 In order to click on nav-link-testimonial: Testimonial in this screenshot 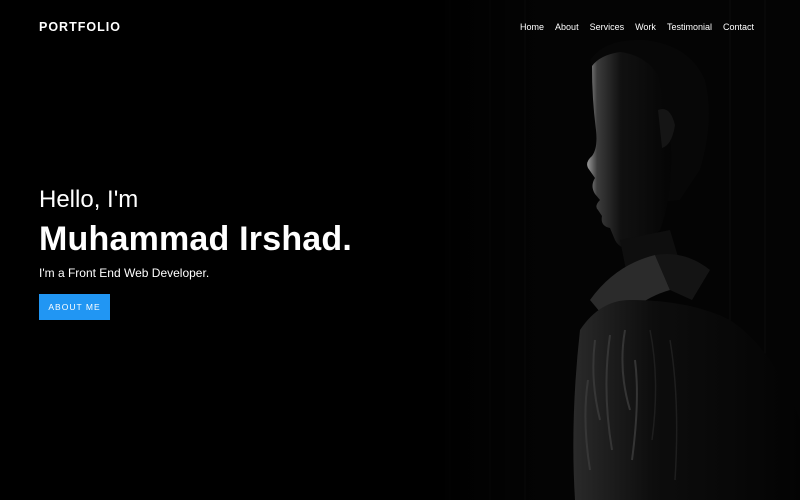, I will do `click(689, 27)`.